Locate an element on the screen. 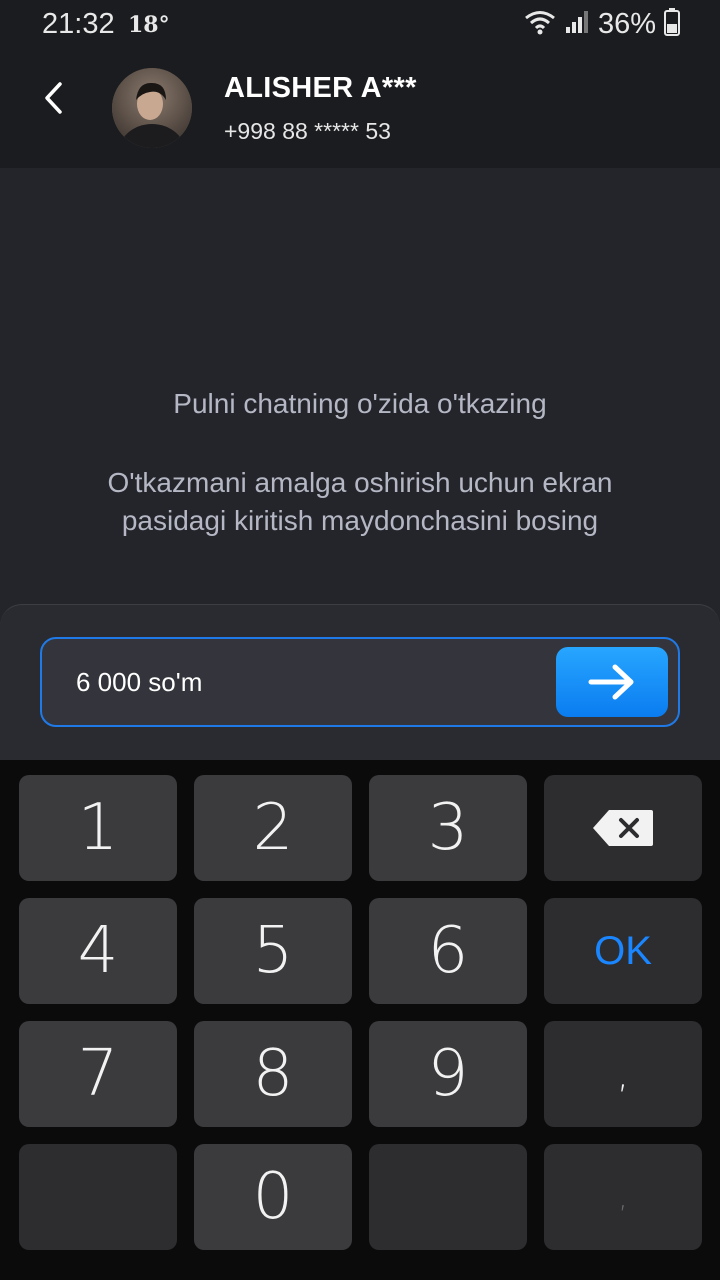 The height and width of the screenshot is (1280, 720). ok-key: OK is located at coordinates (623, 951).